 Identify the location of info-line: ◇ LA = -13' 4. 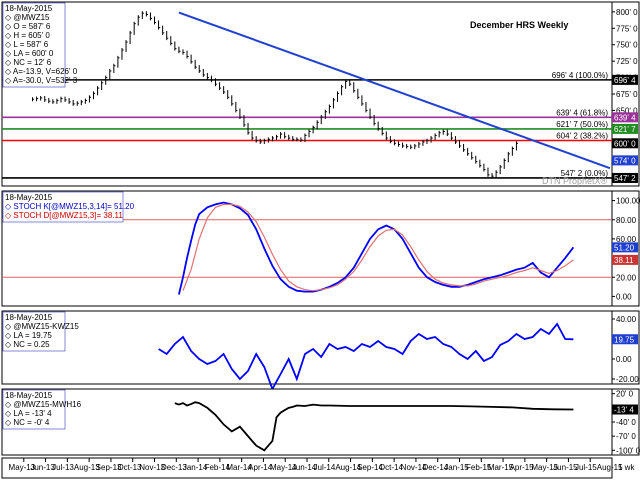
(28, 413).